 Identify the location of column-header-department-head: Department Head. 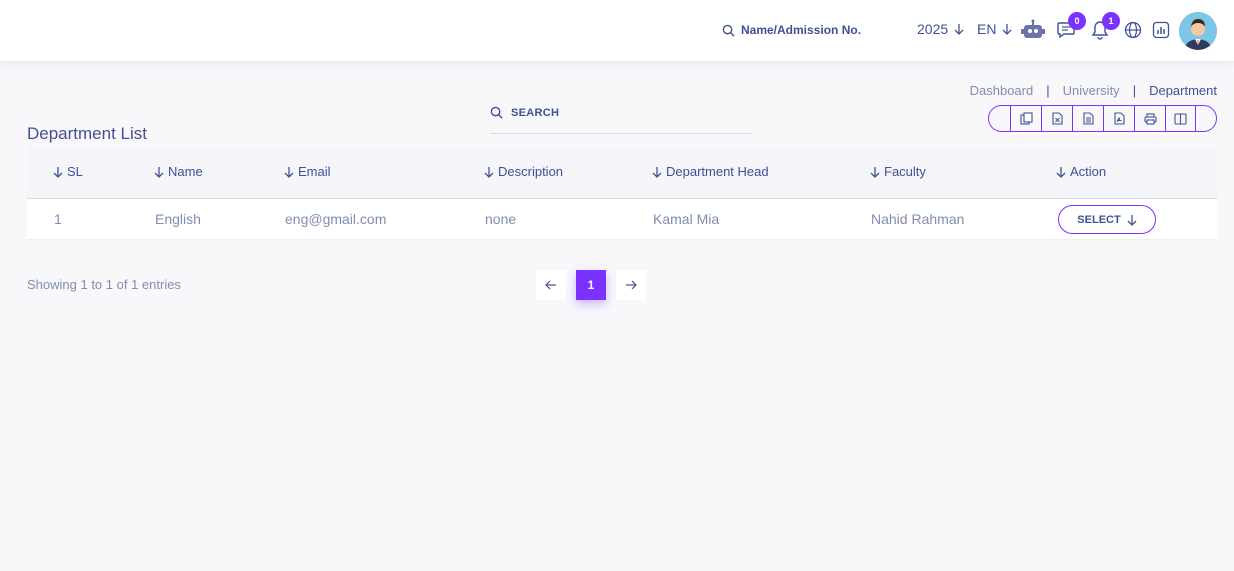
(710, 171).